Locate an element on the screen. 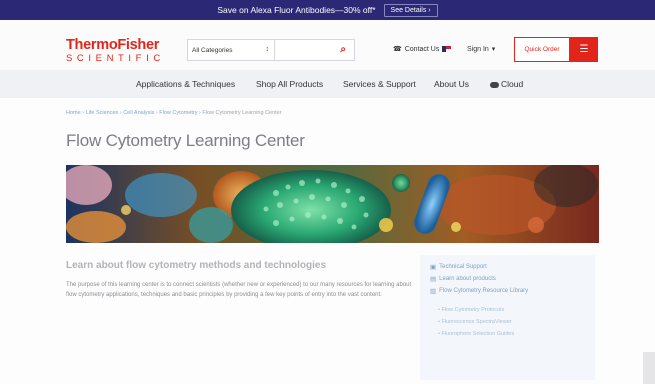 The height and width of the screenshot is (384, 655). nav-item-cloud-label: Cloud is located at coordinates (512, 84).